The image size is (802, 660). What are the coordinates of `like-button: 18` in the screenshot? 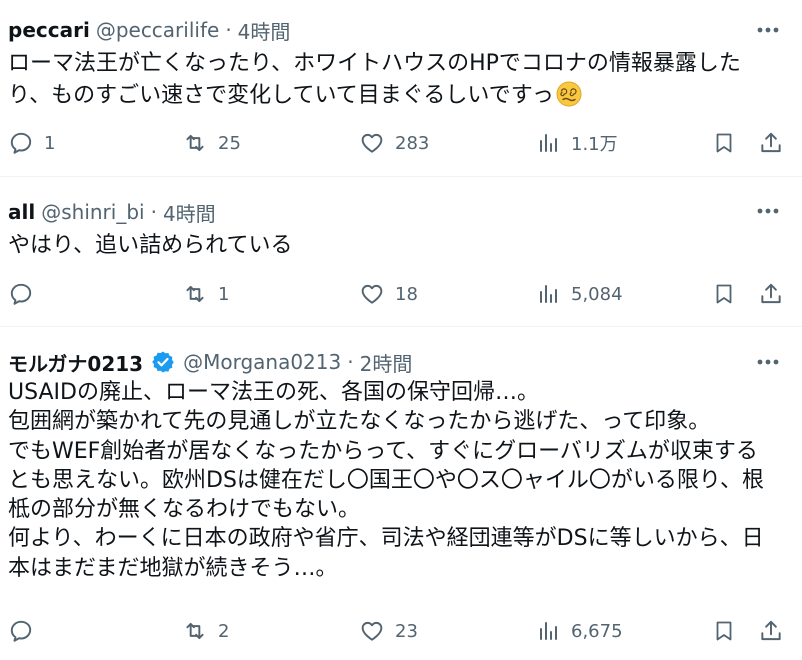 It's located at (388, 294).